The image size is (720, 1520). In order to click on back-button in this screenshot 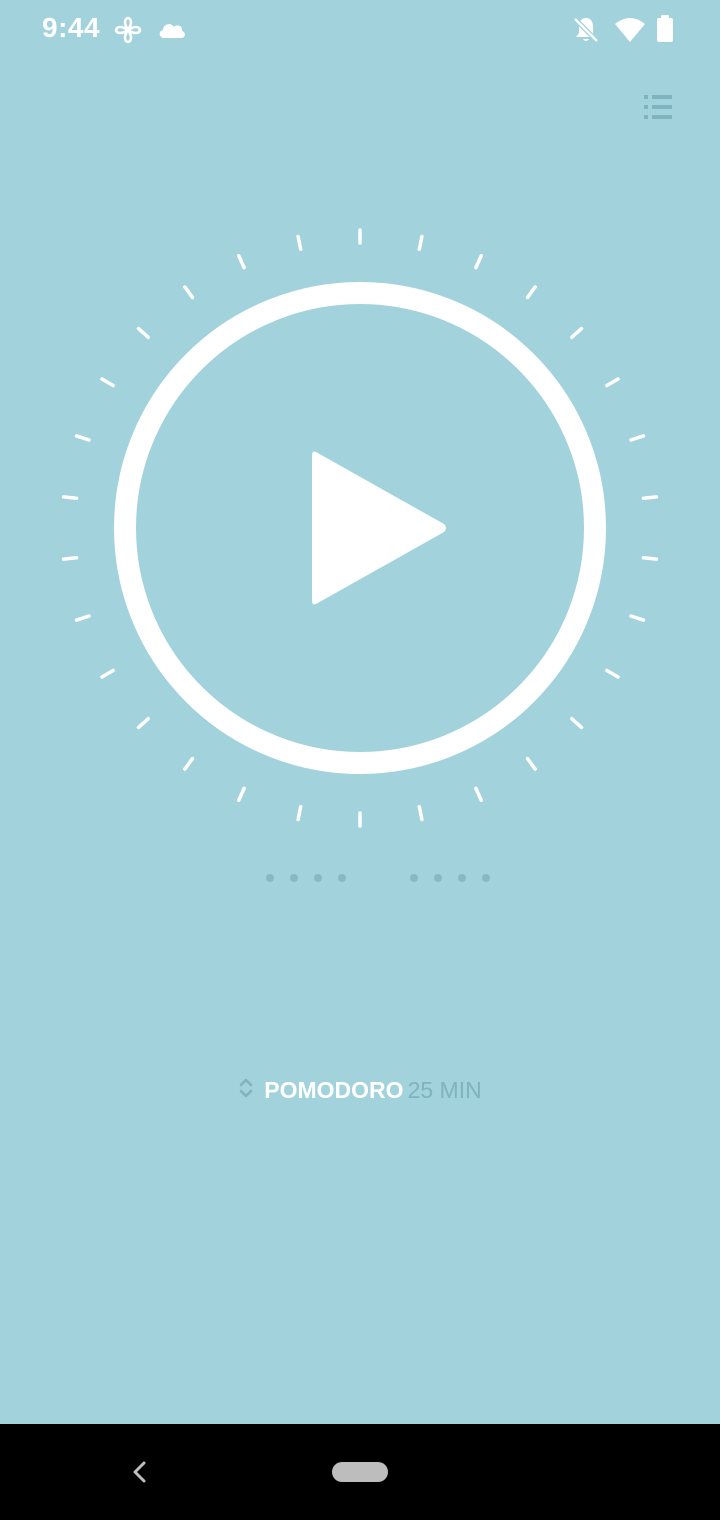, I will do `click(140, 1472)`.